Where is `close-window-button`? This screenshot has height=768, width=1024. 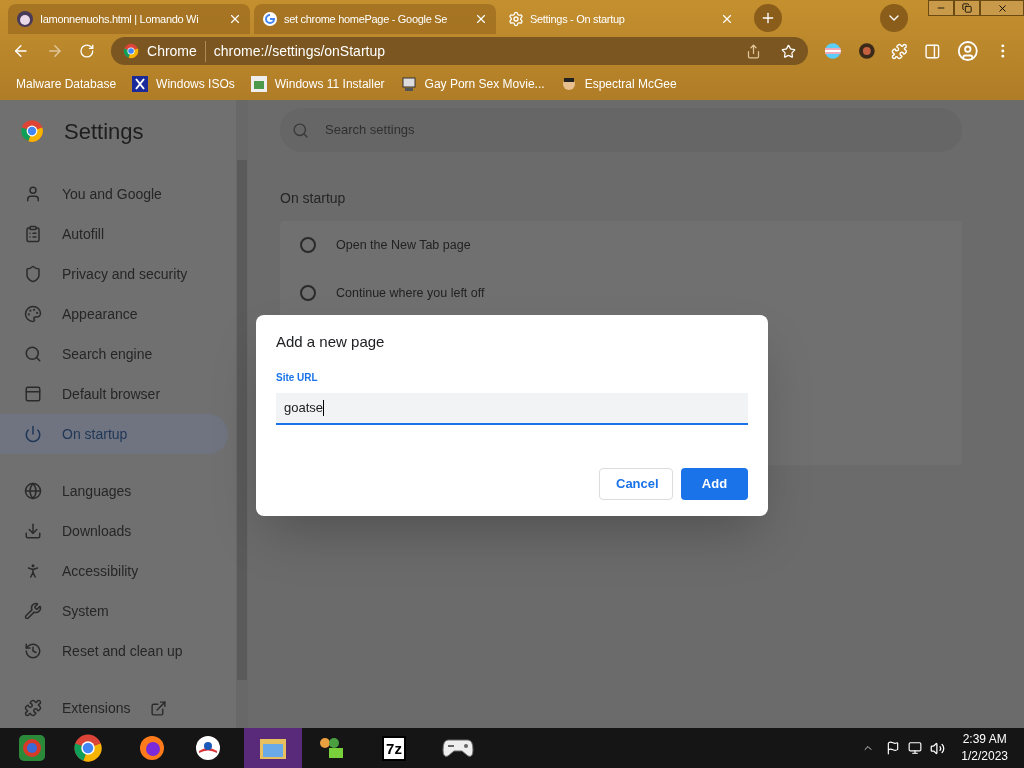 close-window-button is located at coordinates (1002, 8).